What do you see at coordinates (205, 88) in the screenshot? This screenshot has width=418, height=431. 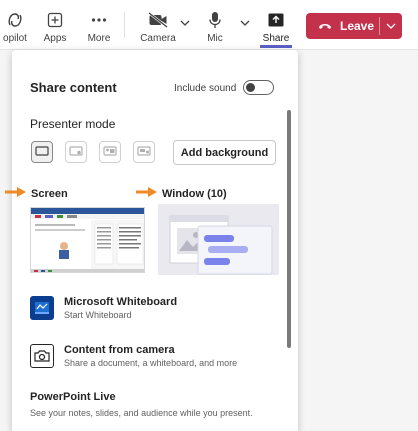 I see `include-sound-label: Include sound` at bounding box center [205, 88].